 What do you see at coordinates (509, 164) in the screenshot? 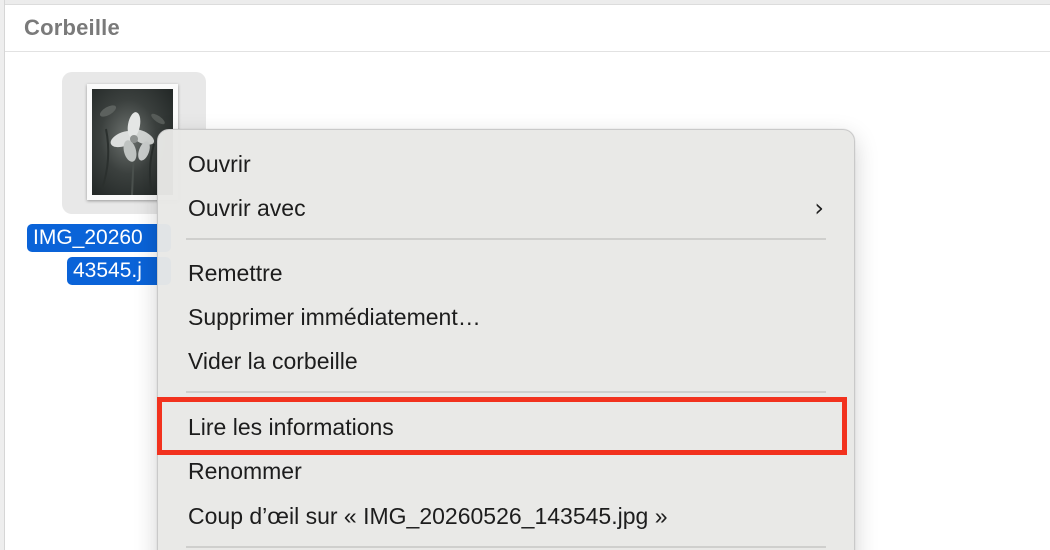
I see `menu-item-ouvrir: Ouvrir` at bounding box center [509, 164].